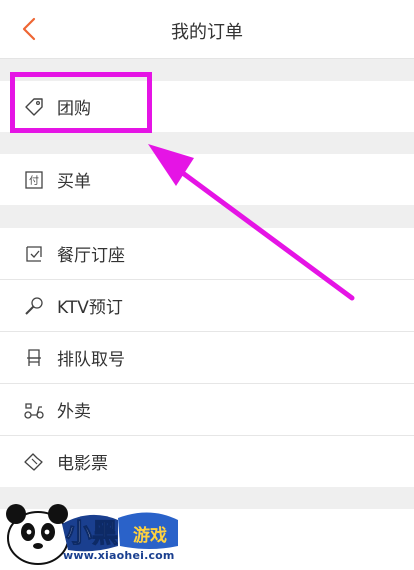  I want to click on annotation-arrow, so click(251, 222).